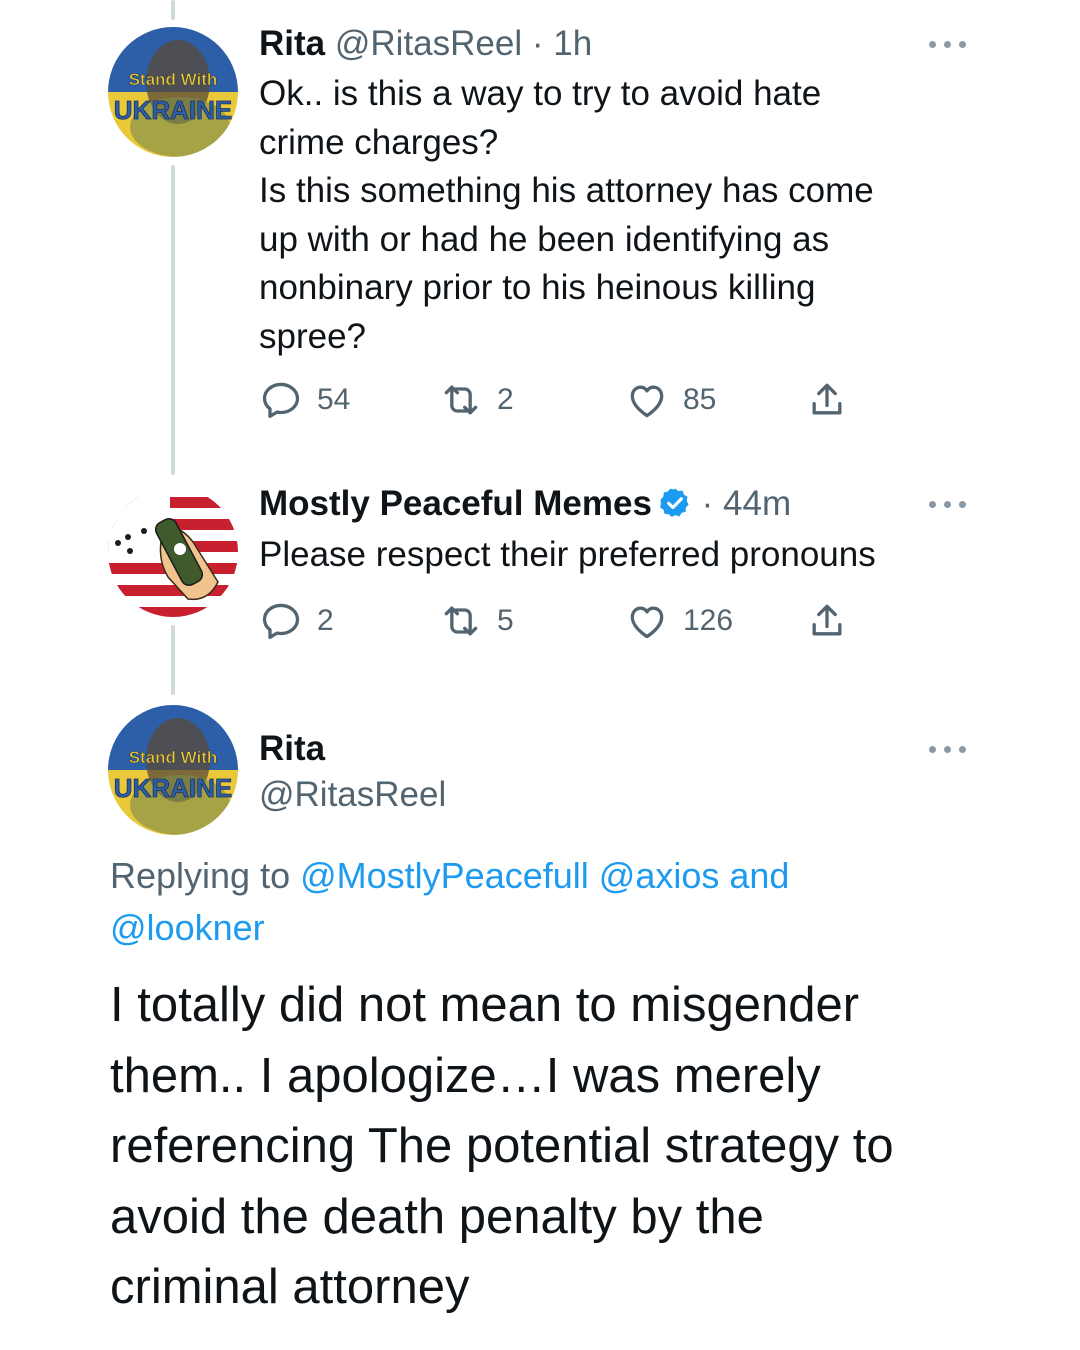  I want to click on tweet2-display-name: Mostly Peaceful Memes, so click(455, 503).